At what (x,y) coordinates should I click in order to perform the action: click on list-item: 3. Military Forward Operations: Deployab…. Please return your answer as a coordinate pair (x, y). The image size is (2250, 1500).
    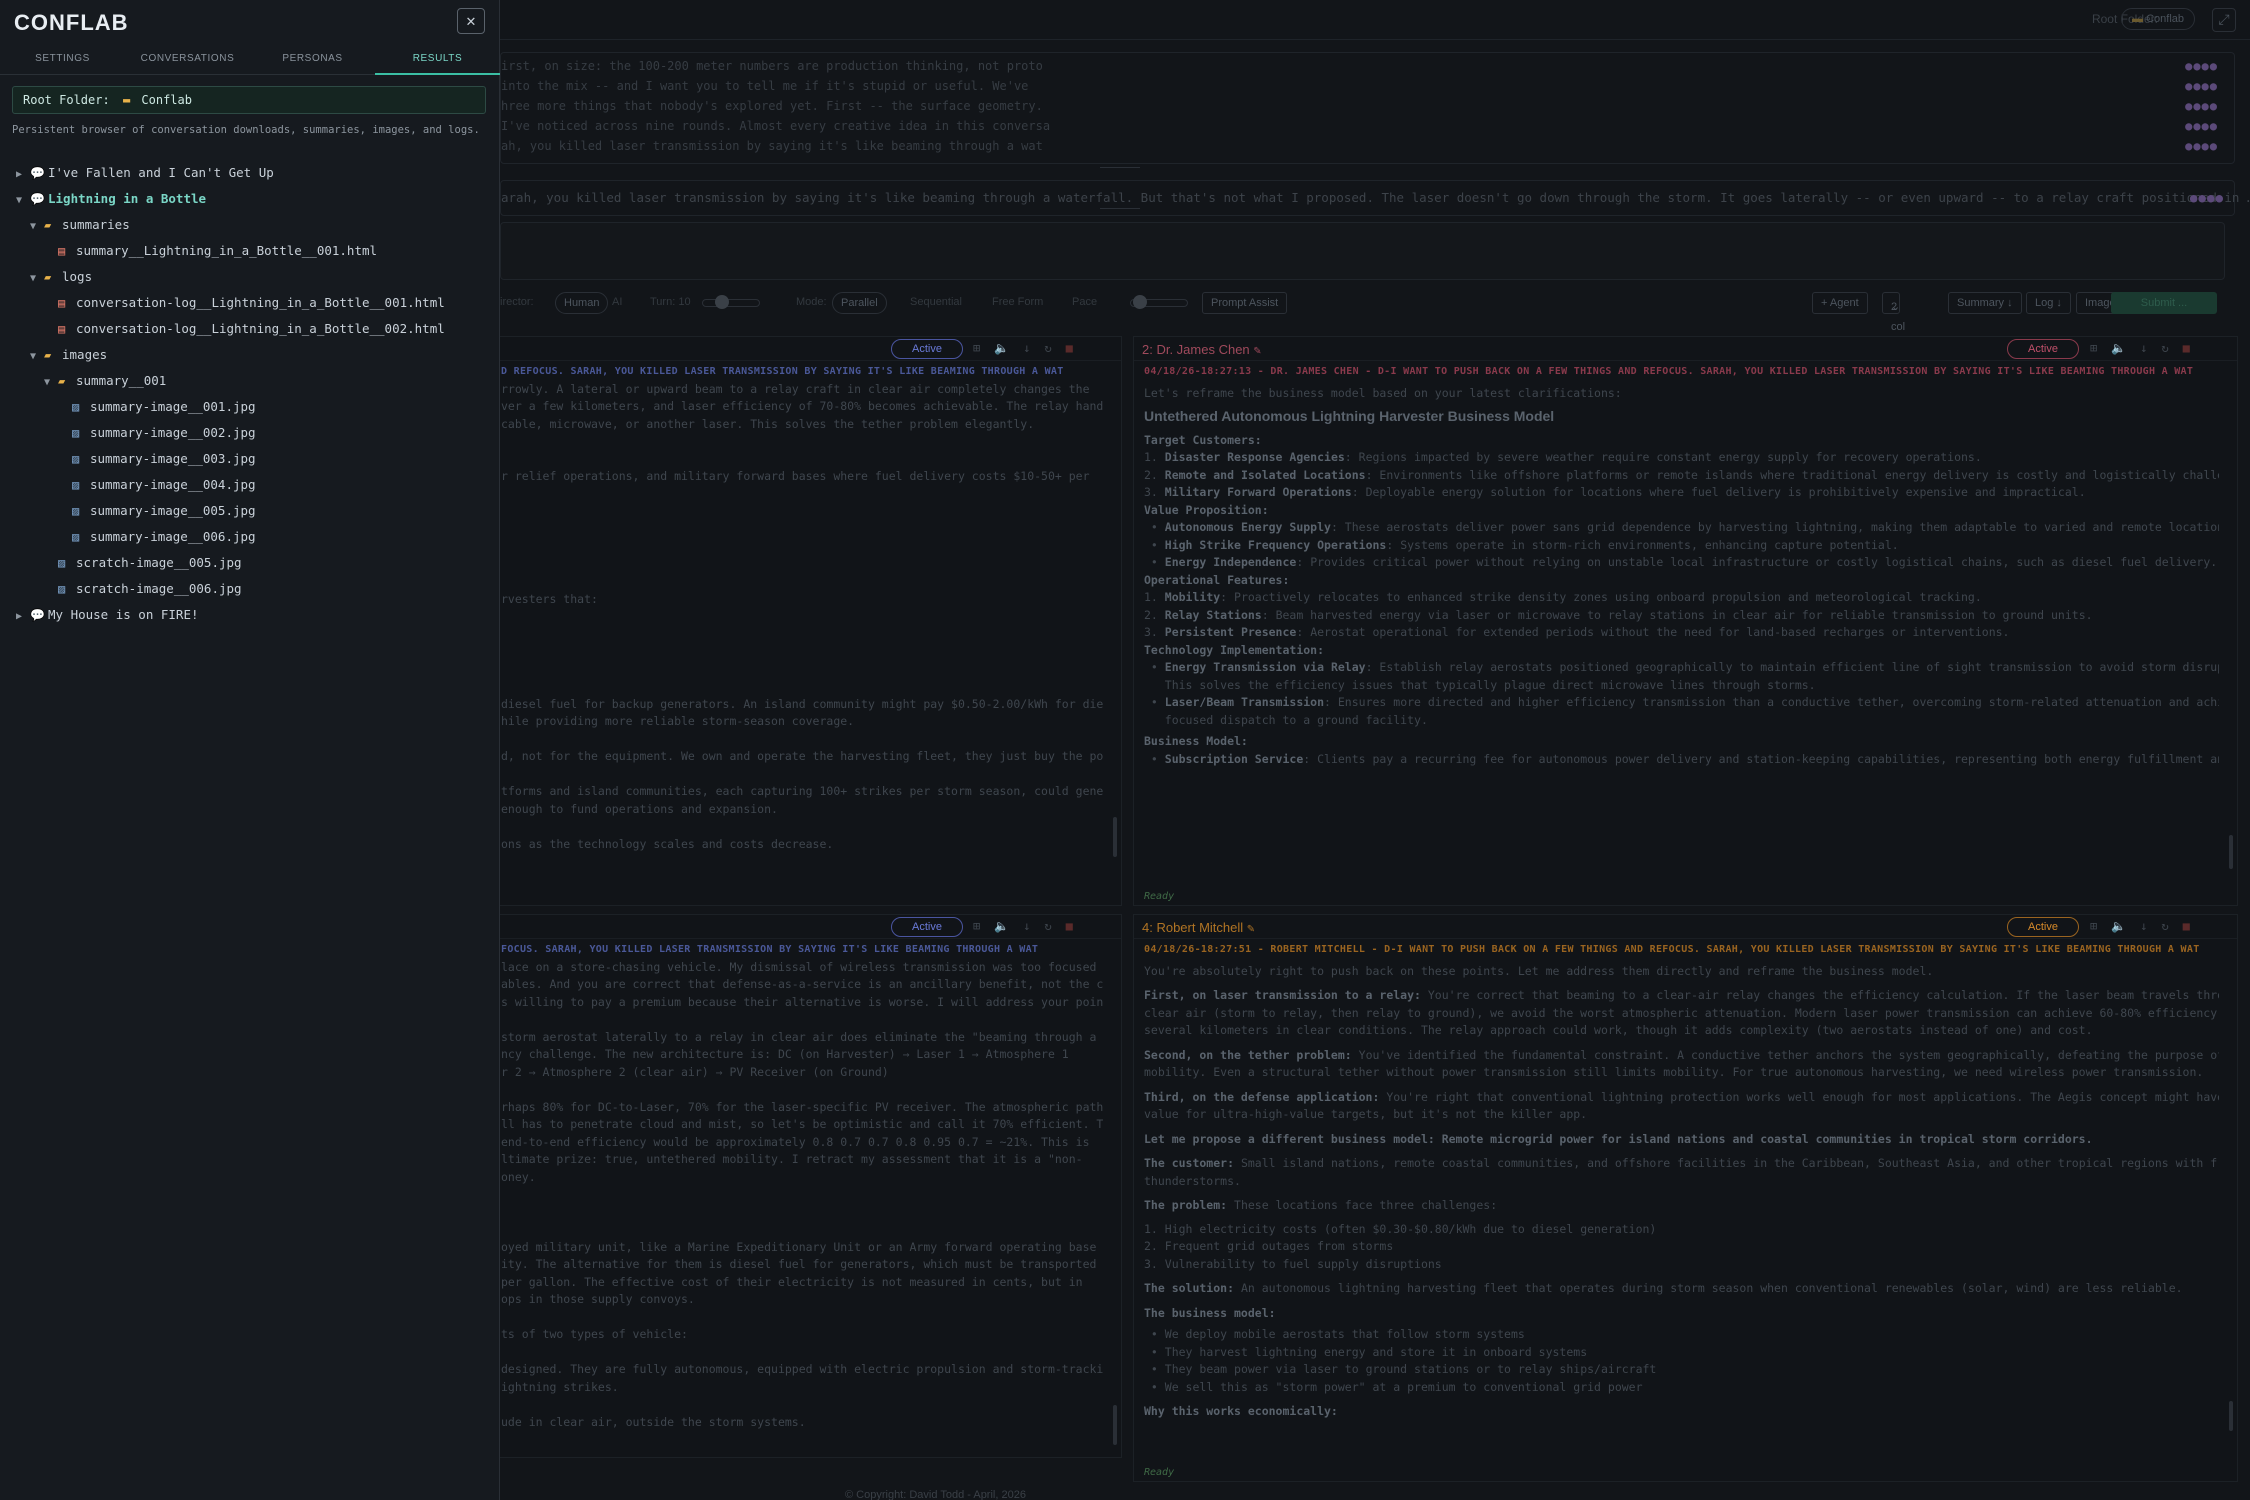
    Looking at the image, I should click on (1615, 492).